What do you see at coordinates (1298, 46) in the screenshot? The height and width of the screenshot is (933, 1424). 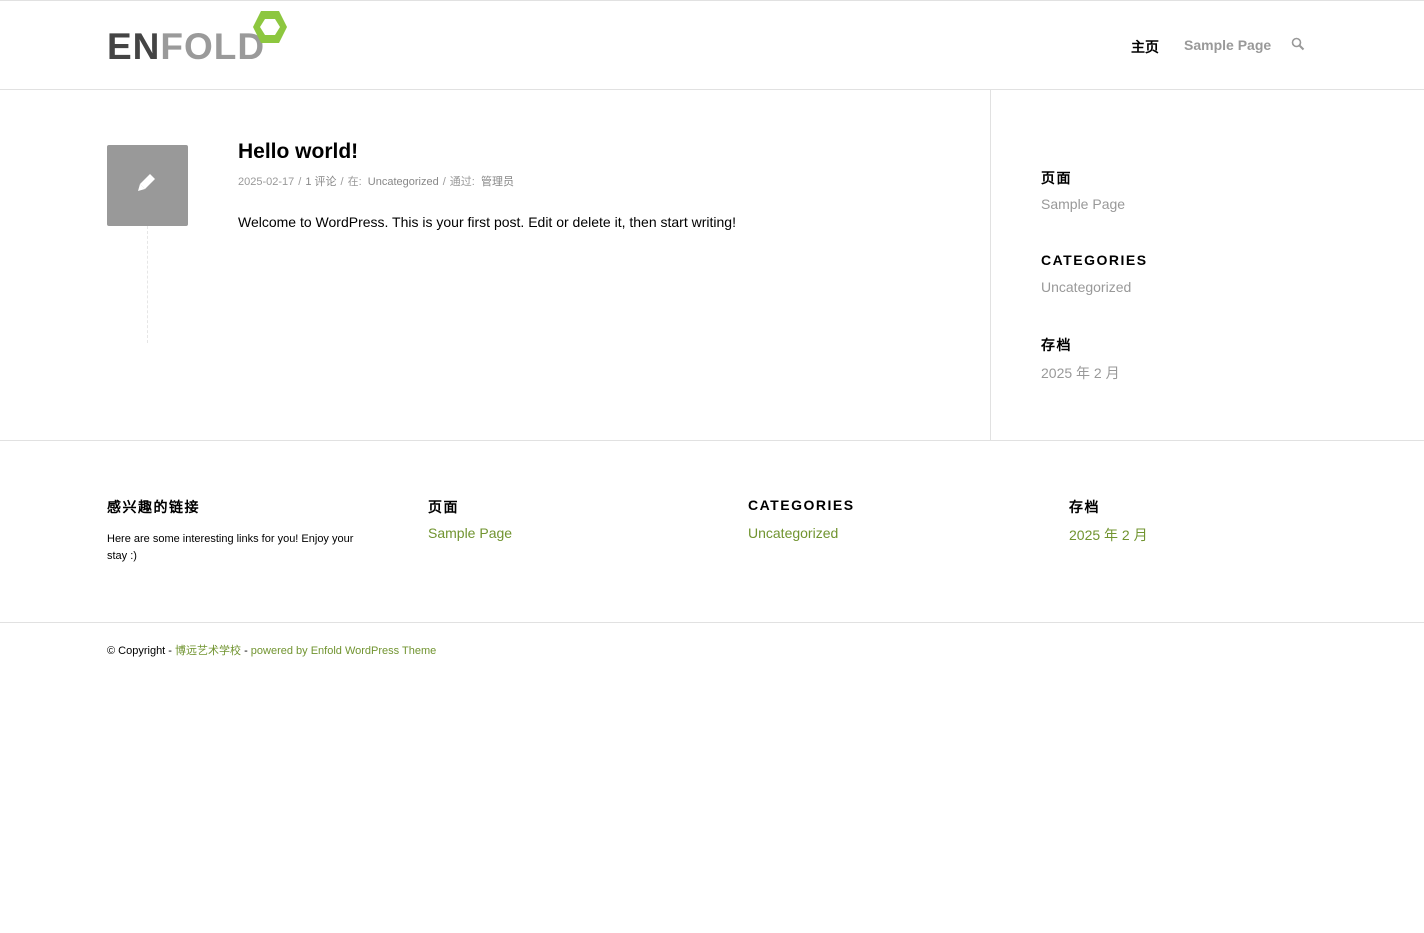 I see `search-icon` at bounding box center [1298, 46].